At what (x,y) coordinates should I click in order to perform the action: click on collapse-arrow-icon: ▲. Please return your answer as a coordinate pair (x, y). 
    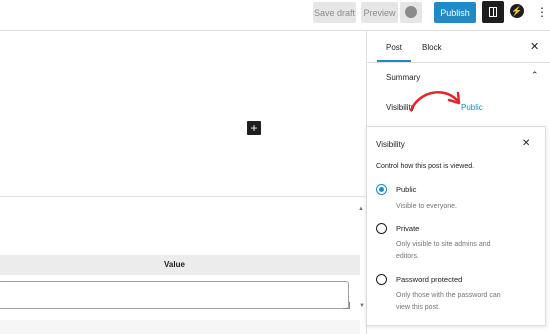
    Looking at the image, I should click on (361, 209).